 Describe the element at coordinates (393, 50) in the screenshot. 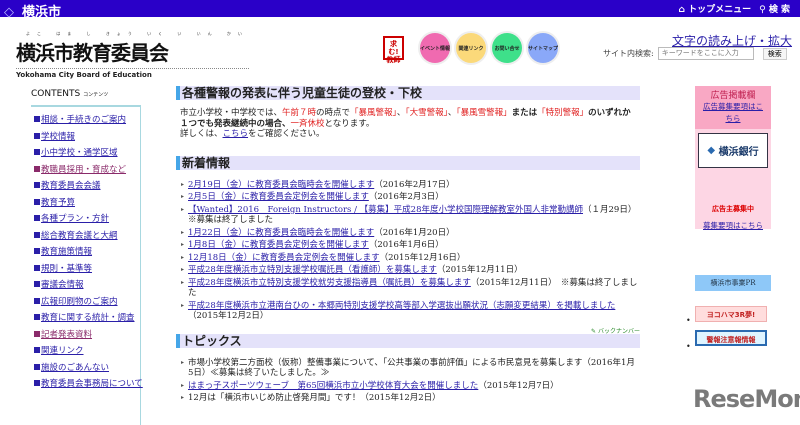

I see `recruit-teacher-button: 求む!教師` at that location.